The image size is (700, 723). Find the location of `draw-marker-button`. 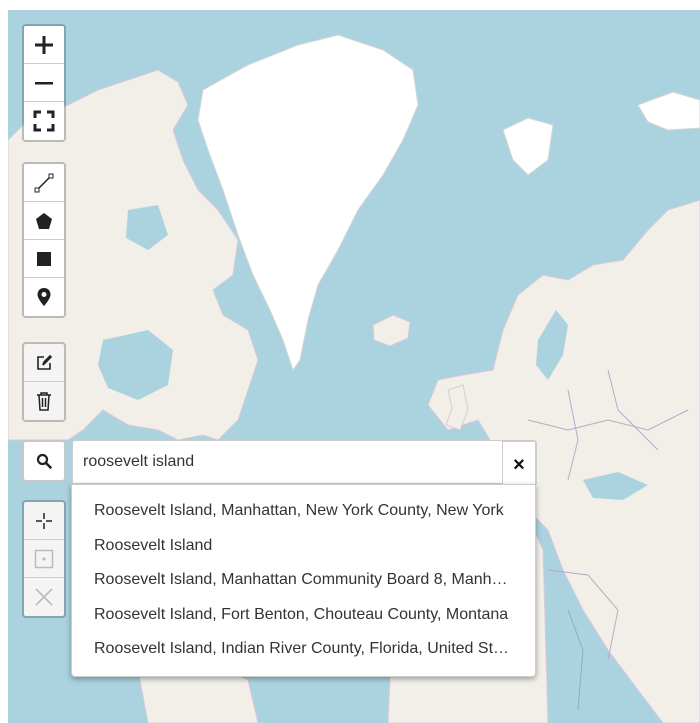

draw-marker-button is located at coordinates (44, 297).